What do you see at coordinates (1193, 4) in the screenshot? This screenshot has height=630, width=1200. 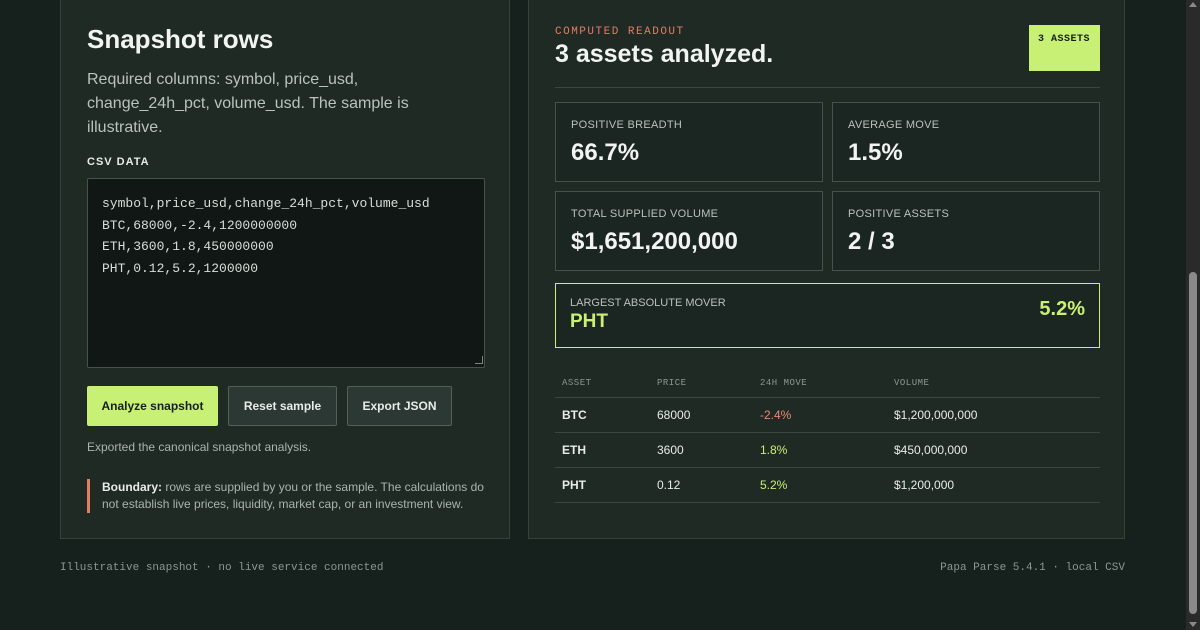 I see `scroll-up-icon` at bounding box center [1193, 4].